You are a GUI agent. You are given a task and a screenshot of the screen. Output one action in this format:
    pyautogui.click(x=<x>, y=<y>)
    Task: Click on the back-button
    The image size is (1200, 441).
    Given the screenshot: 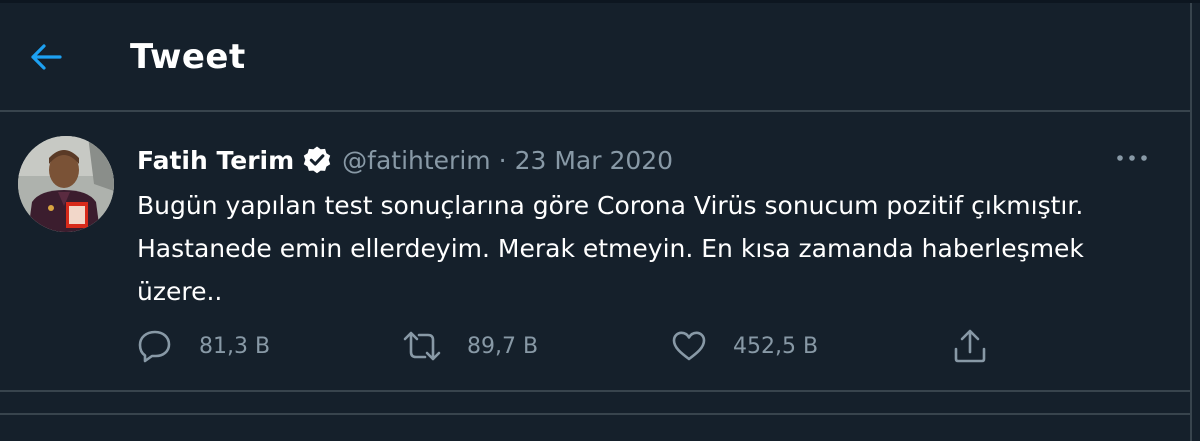 What is the action you would take?
    pyautogui.click(x=46, y=57)
    